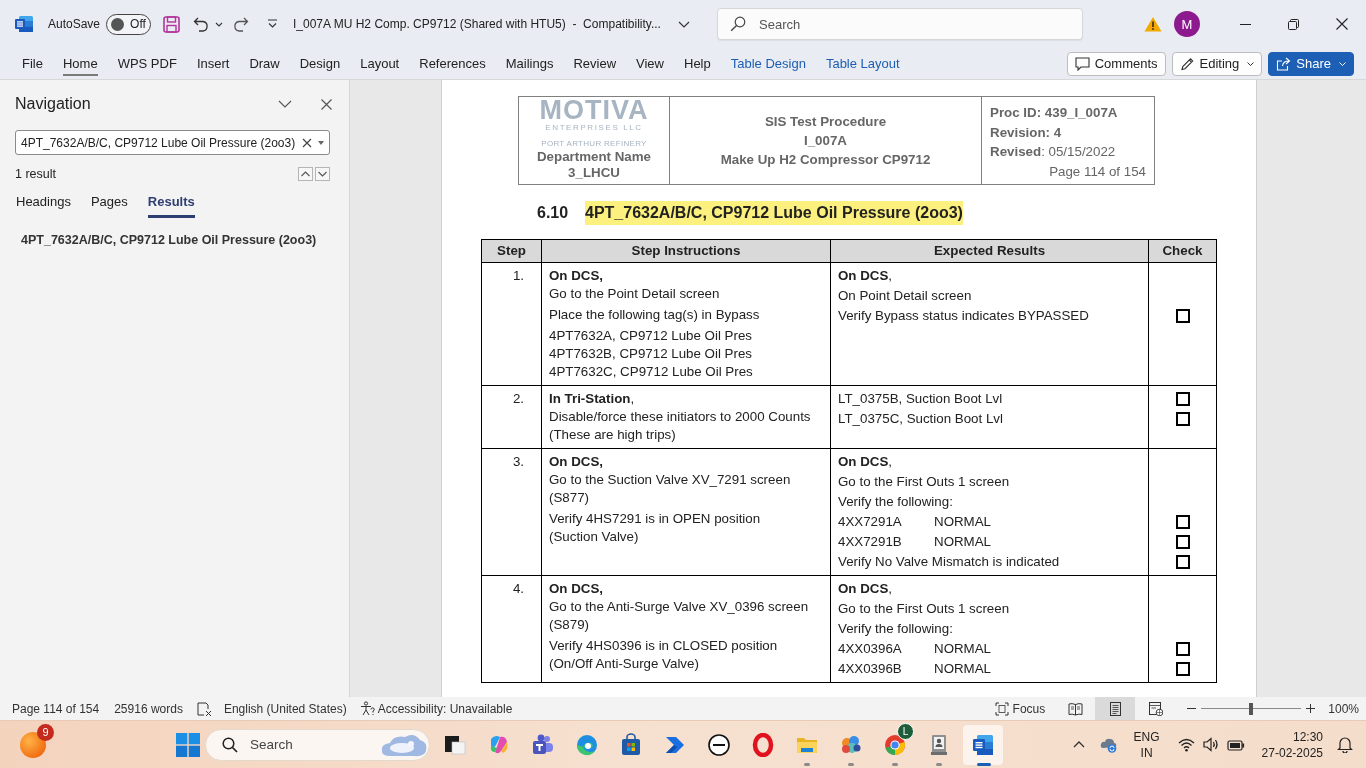  Describe the element at coordinates (80, 63) in the screenshot. I see `ribbon-tab: Home` at that location.